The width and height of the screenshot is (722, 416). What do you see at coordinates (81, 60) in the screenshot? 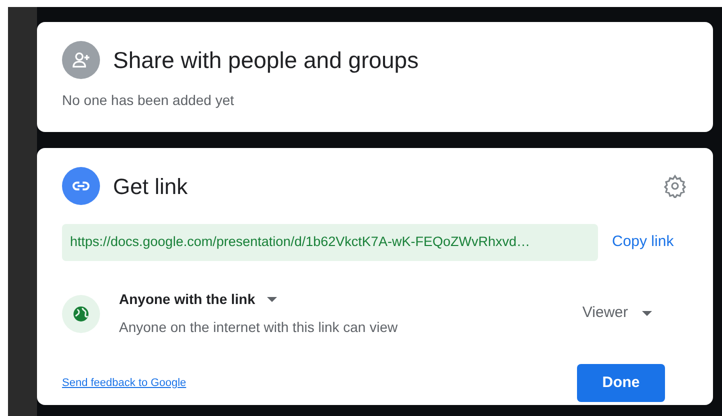
I see `add-person-icon` at bounding box center [81, 60].